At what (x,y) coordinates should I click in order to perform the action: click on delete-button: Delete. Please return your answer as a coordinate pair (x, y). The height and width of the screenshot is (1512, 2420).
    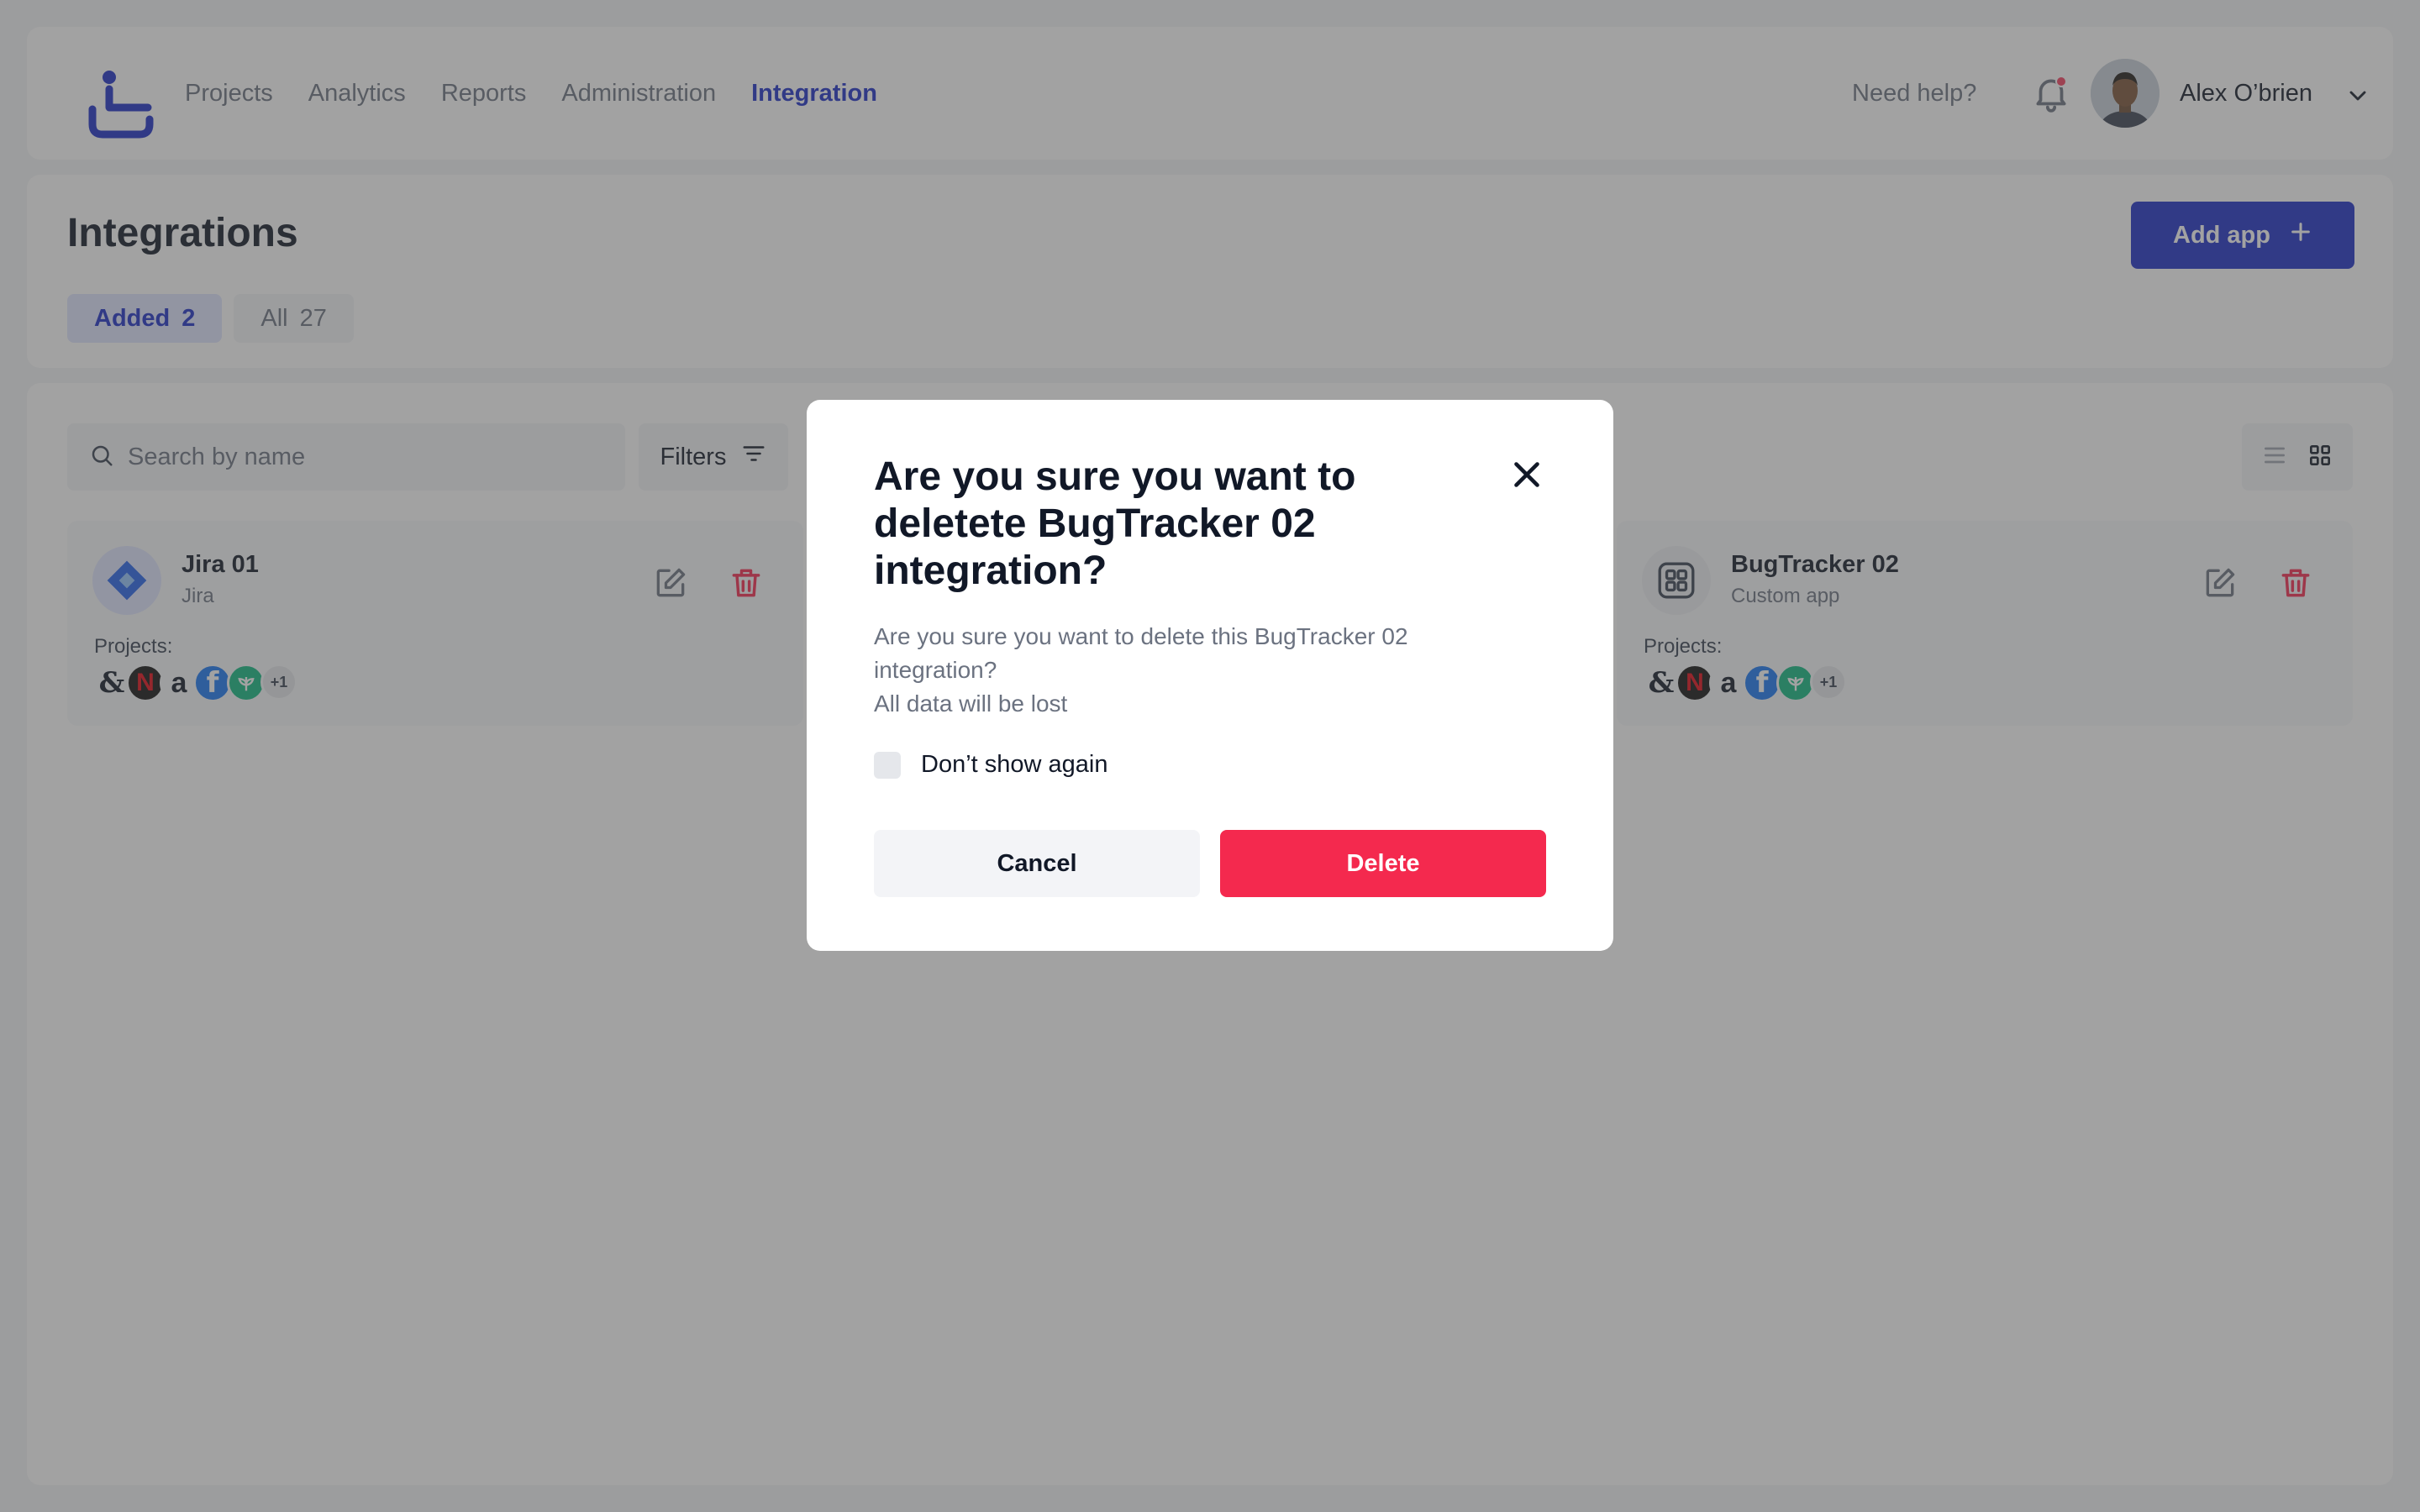
    Looking at the image, I should click on (1383, 863).